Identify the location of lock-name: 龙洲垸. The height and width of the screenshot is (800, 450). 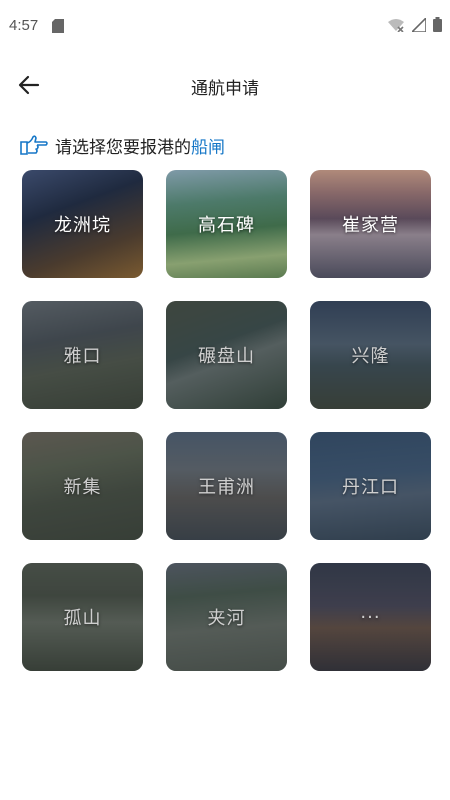
(82, 225).